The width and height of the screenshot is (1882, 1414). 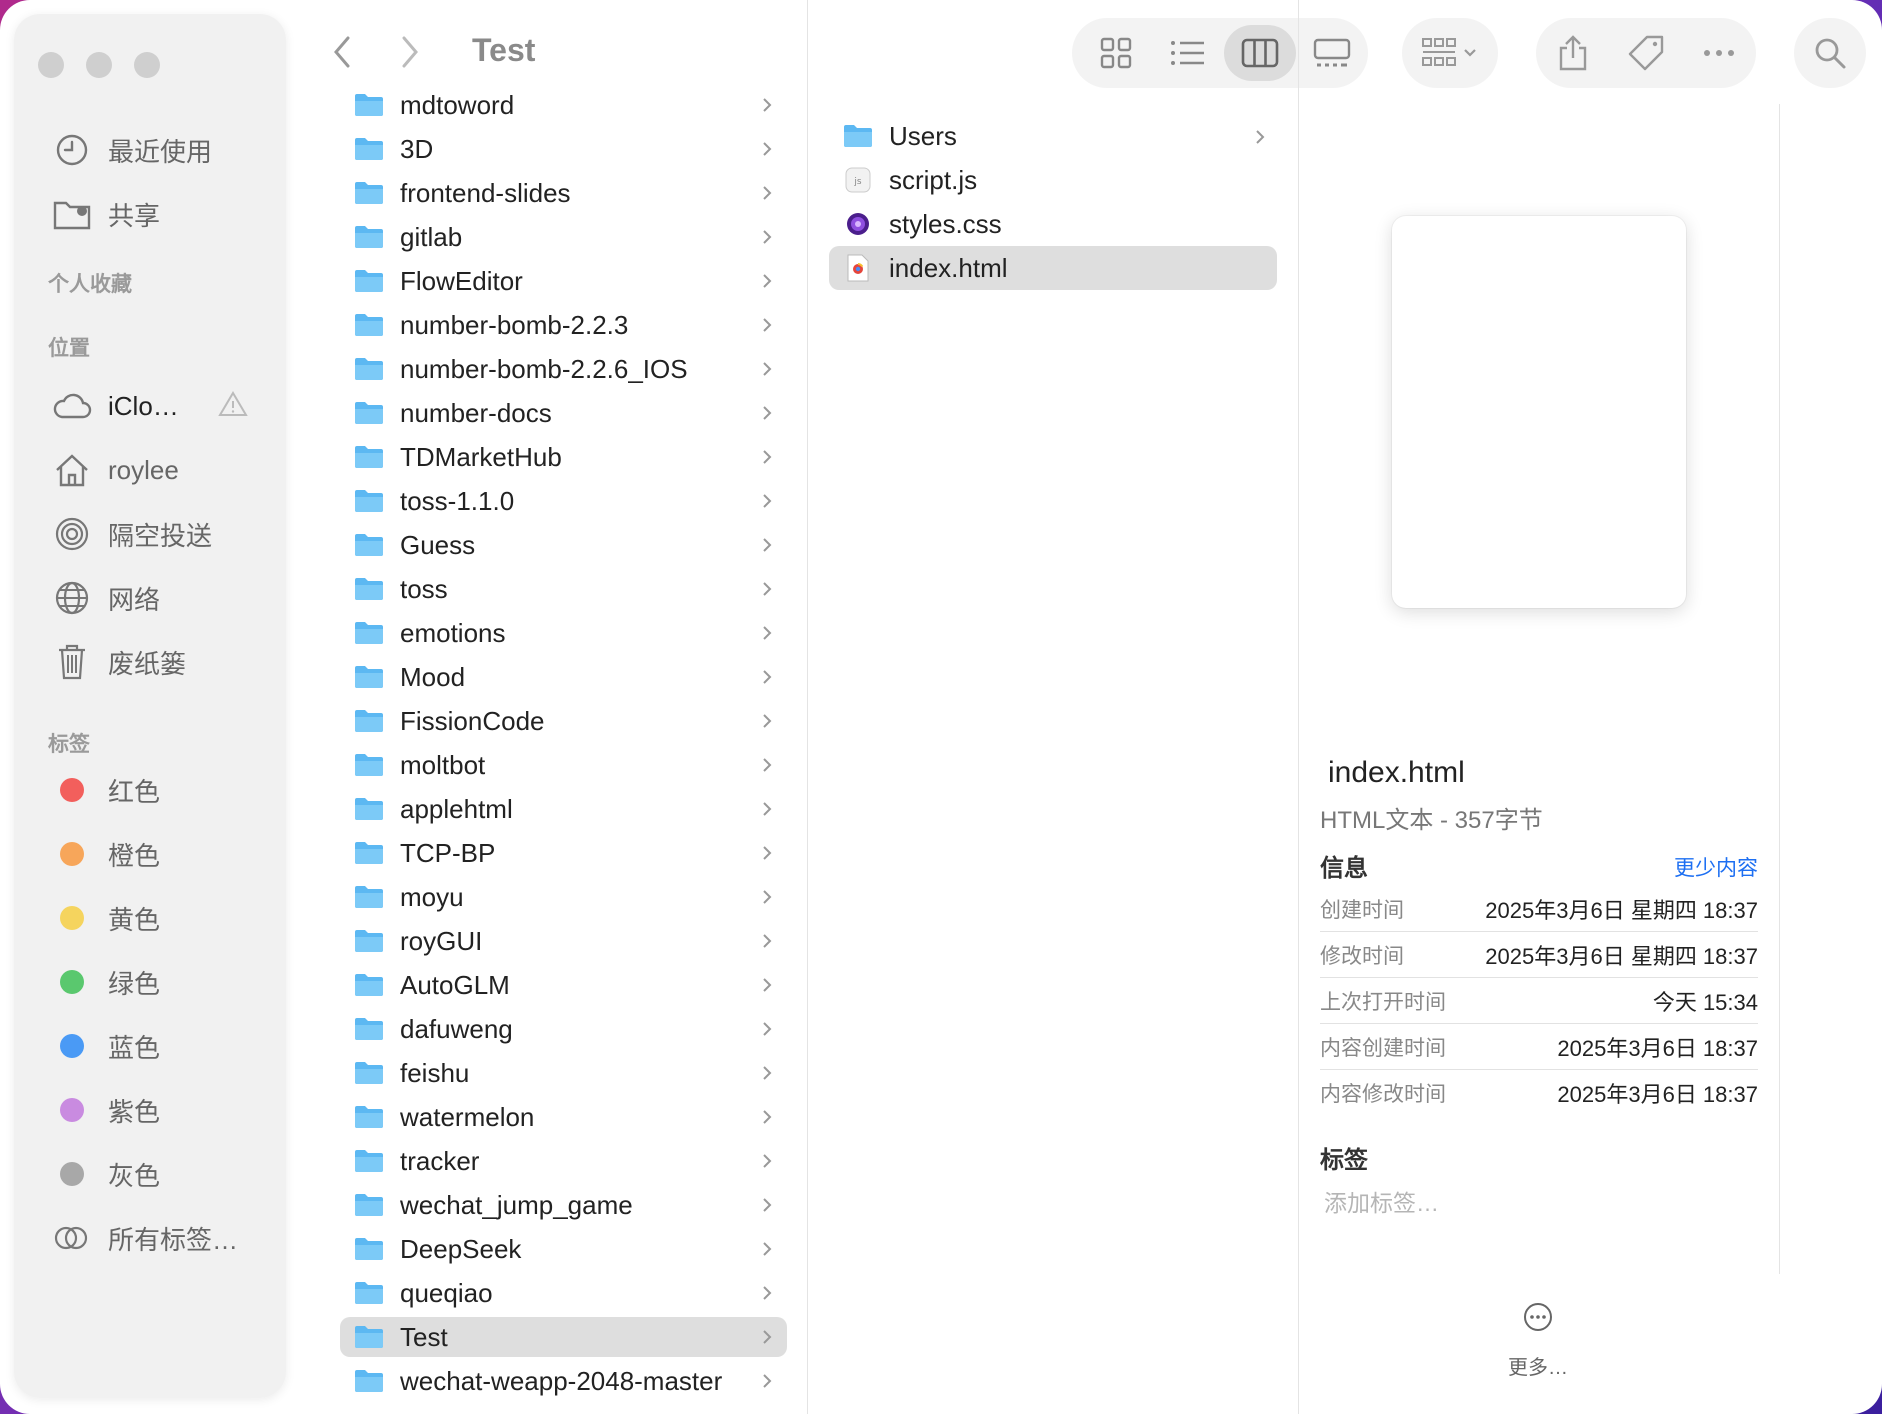 I want to click on trash-icon, so click(x=72, y=662).